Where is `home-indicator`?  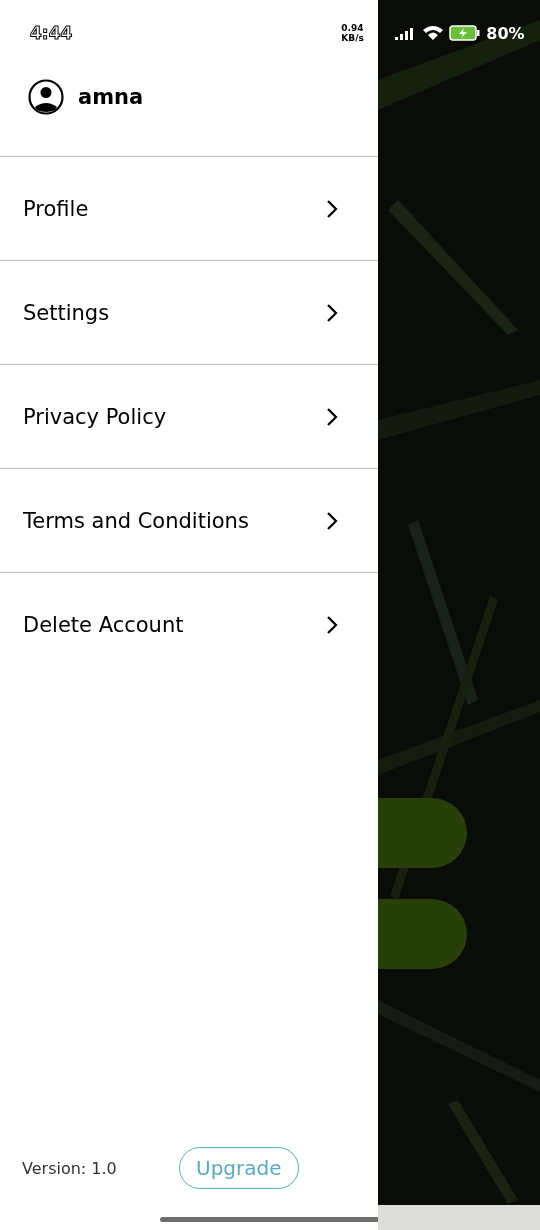
home-indicator is located at coordinates (269, 1219).